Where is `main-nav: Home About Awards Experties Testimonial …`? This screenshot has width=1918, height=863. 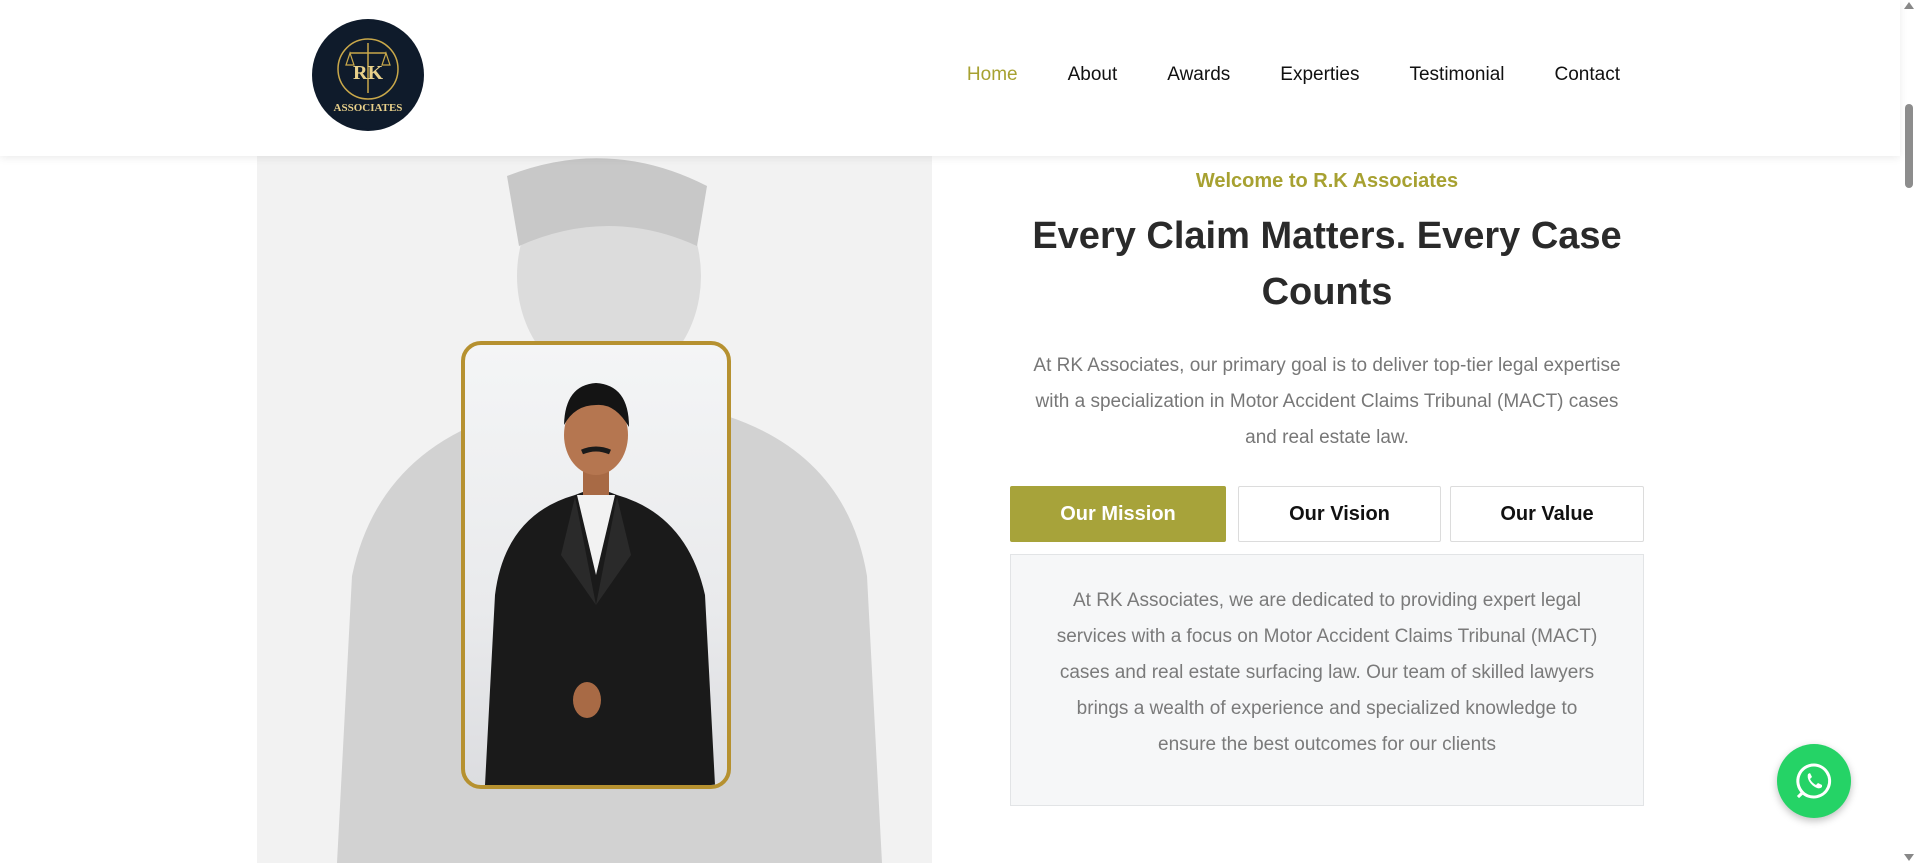 main-nav: Home About Awards Experties Testimonial … is located at coordinates (1268, 75).